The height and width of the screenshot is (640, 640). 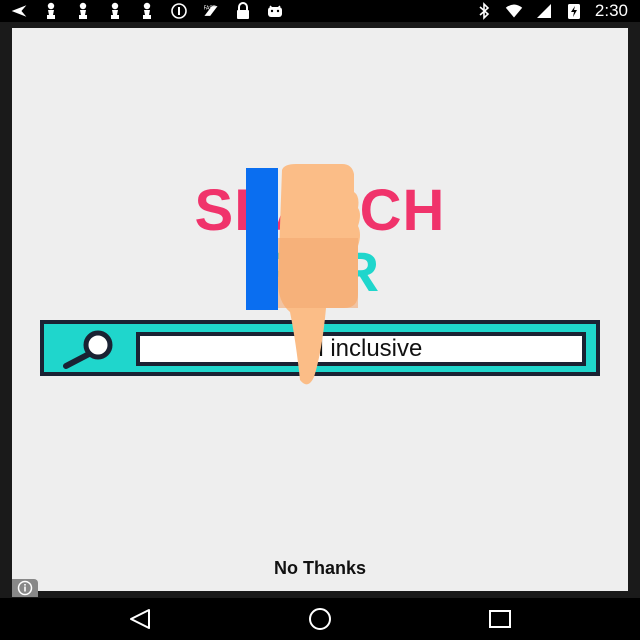 What do you see at coordinates (320, 11) in the screenshot?
I see `status-bar: FAST 2:30` at bounding box center [320, 11].